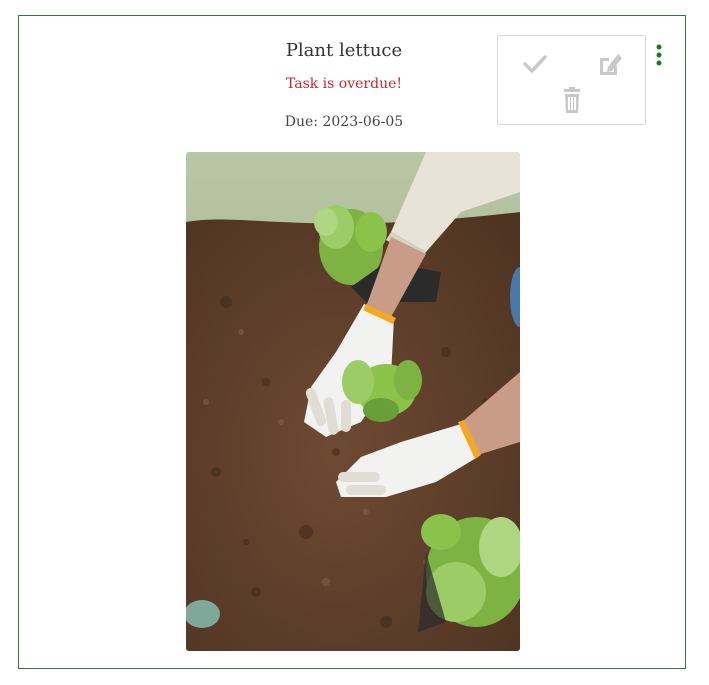 The width and height of the screenshot is (709, 685). I want to click on delete-button, so click(572, 100).